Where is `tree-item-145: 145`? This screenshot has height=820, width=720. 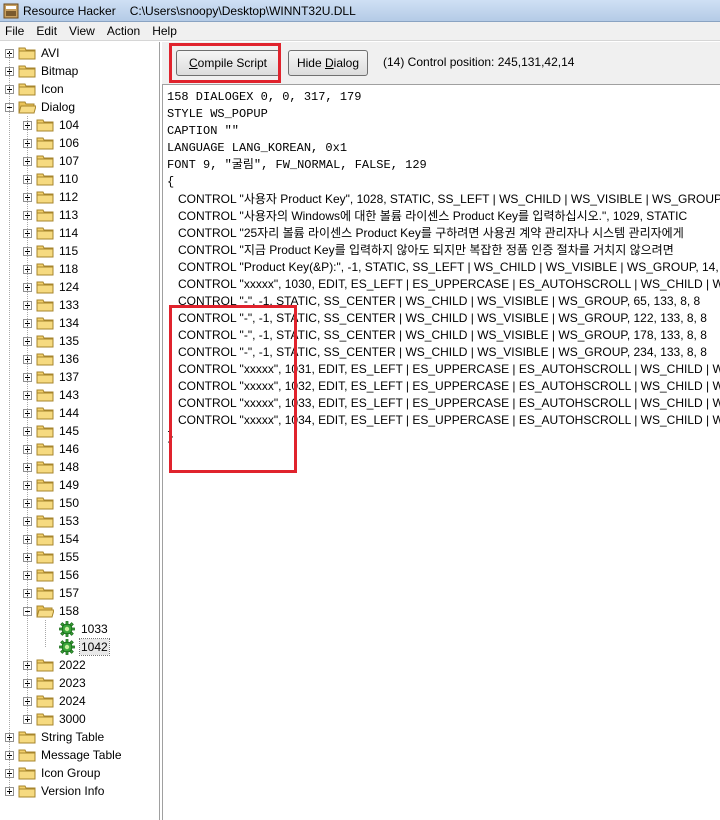 tree-item-145: 145 is located at coordinates (51, 431).